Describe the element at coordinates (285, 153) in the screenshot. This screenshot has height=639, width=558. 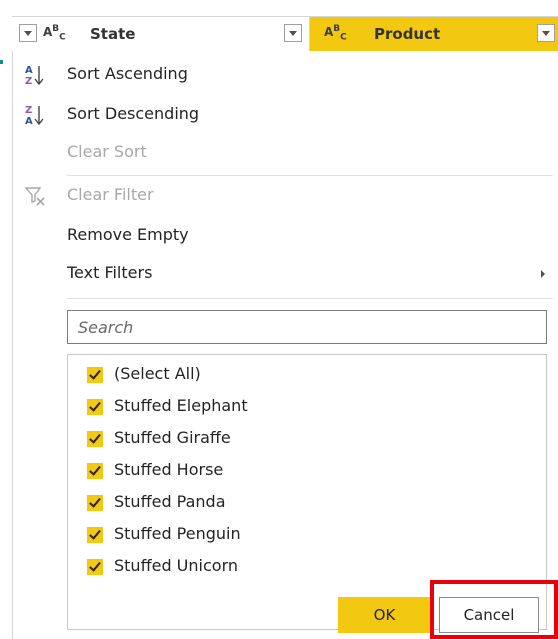
I see `menu-item-clear-sort: Clear Sort` at that location.